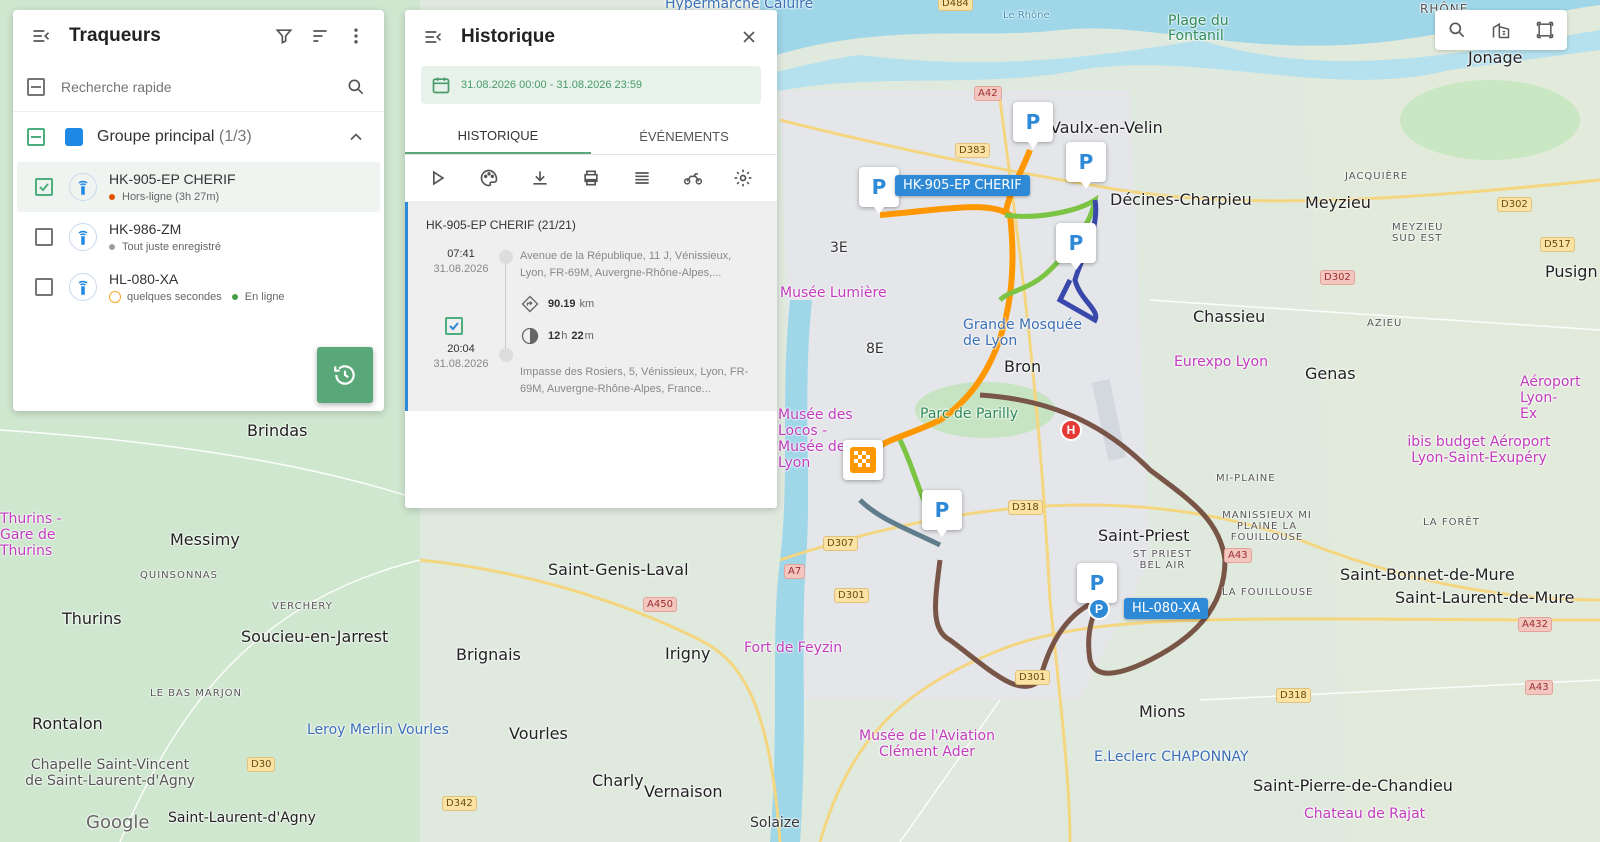  I want to click on event-marker, so click(863, 460).